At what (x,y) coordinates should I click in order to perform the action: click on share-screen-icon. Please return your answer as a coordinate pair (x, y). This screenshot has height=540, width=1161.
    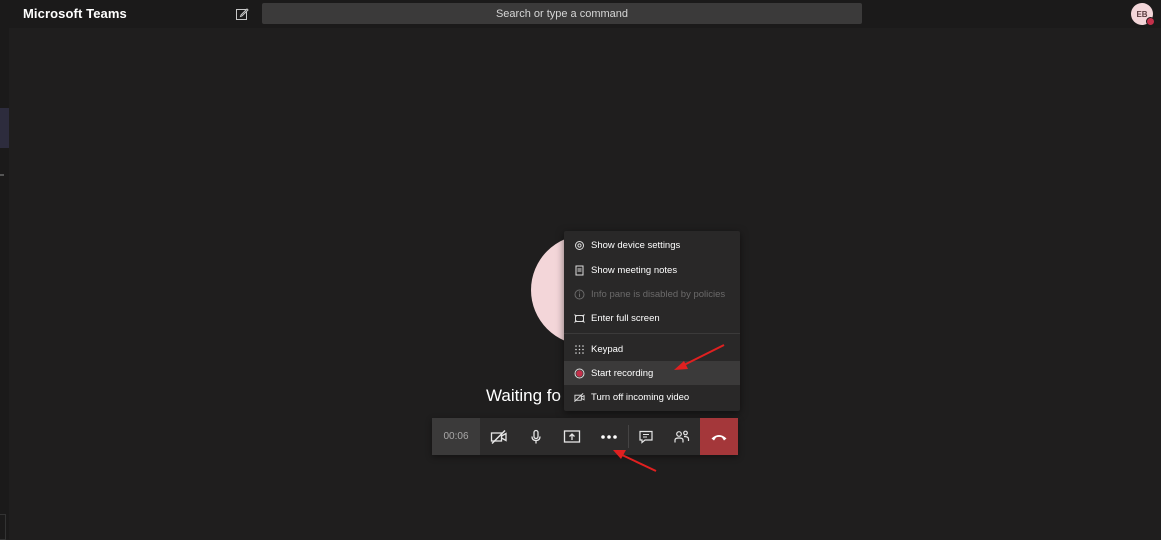
    Looking at the image, I should click on (572, 436).